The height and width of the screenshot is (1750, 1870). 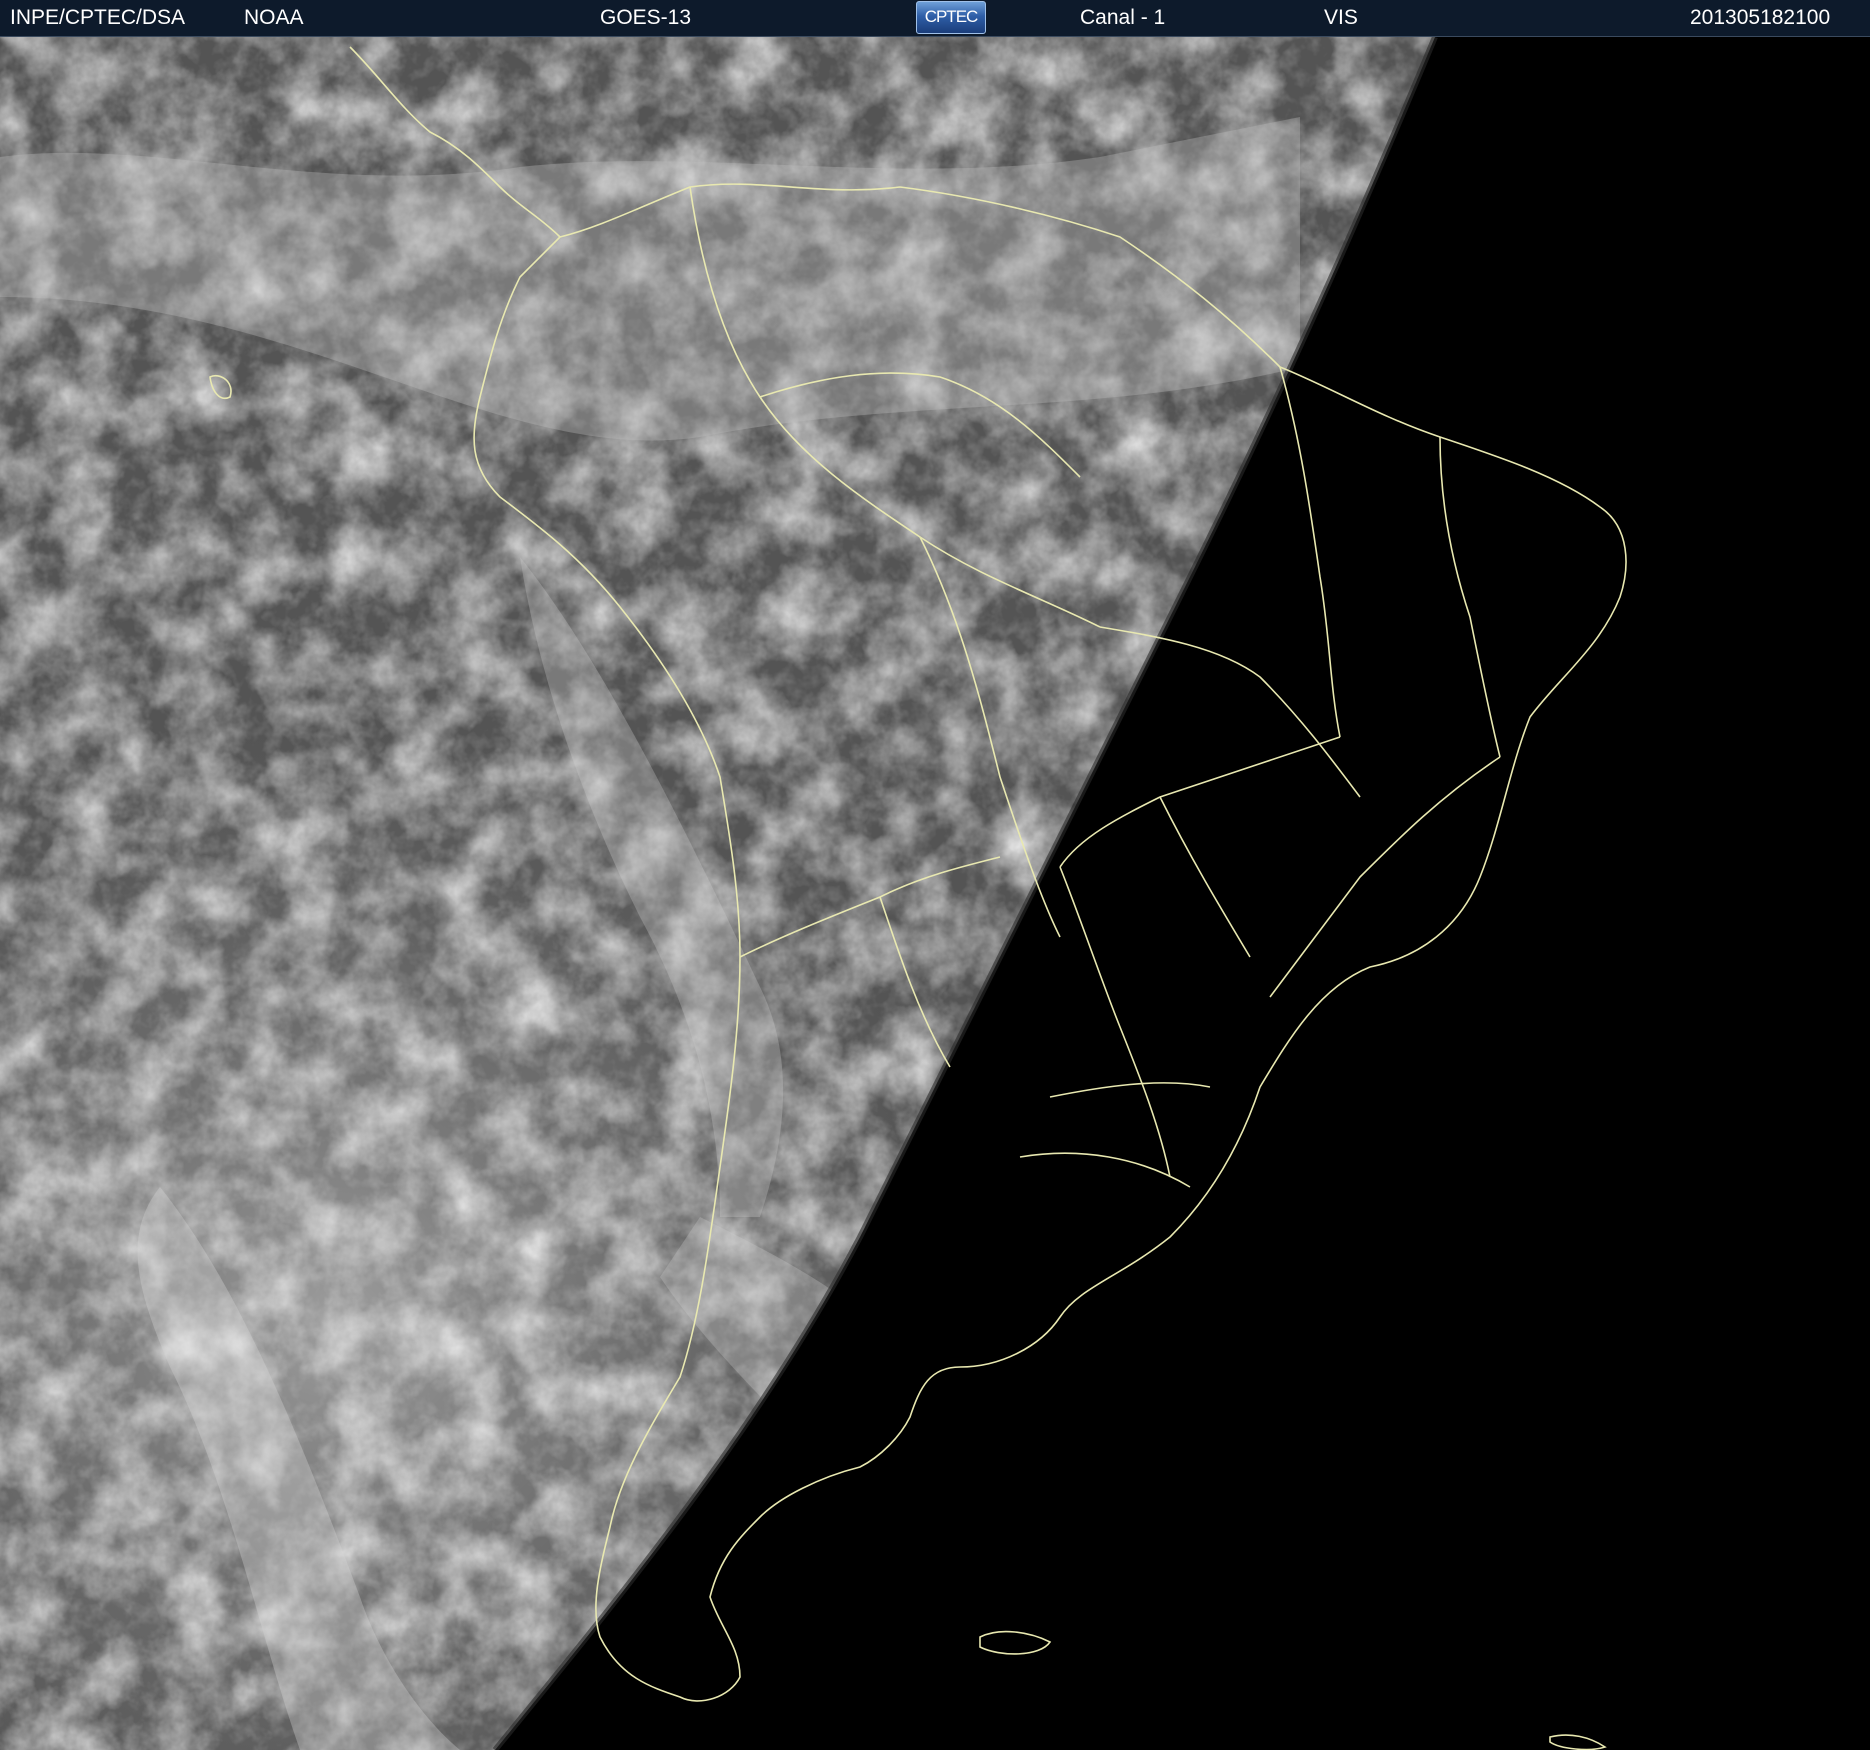 I want to click on satellite-label: GOES-13, so click(x=646, y=17).